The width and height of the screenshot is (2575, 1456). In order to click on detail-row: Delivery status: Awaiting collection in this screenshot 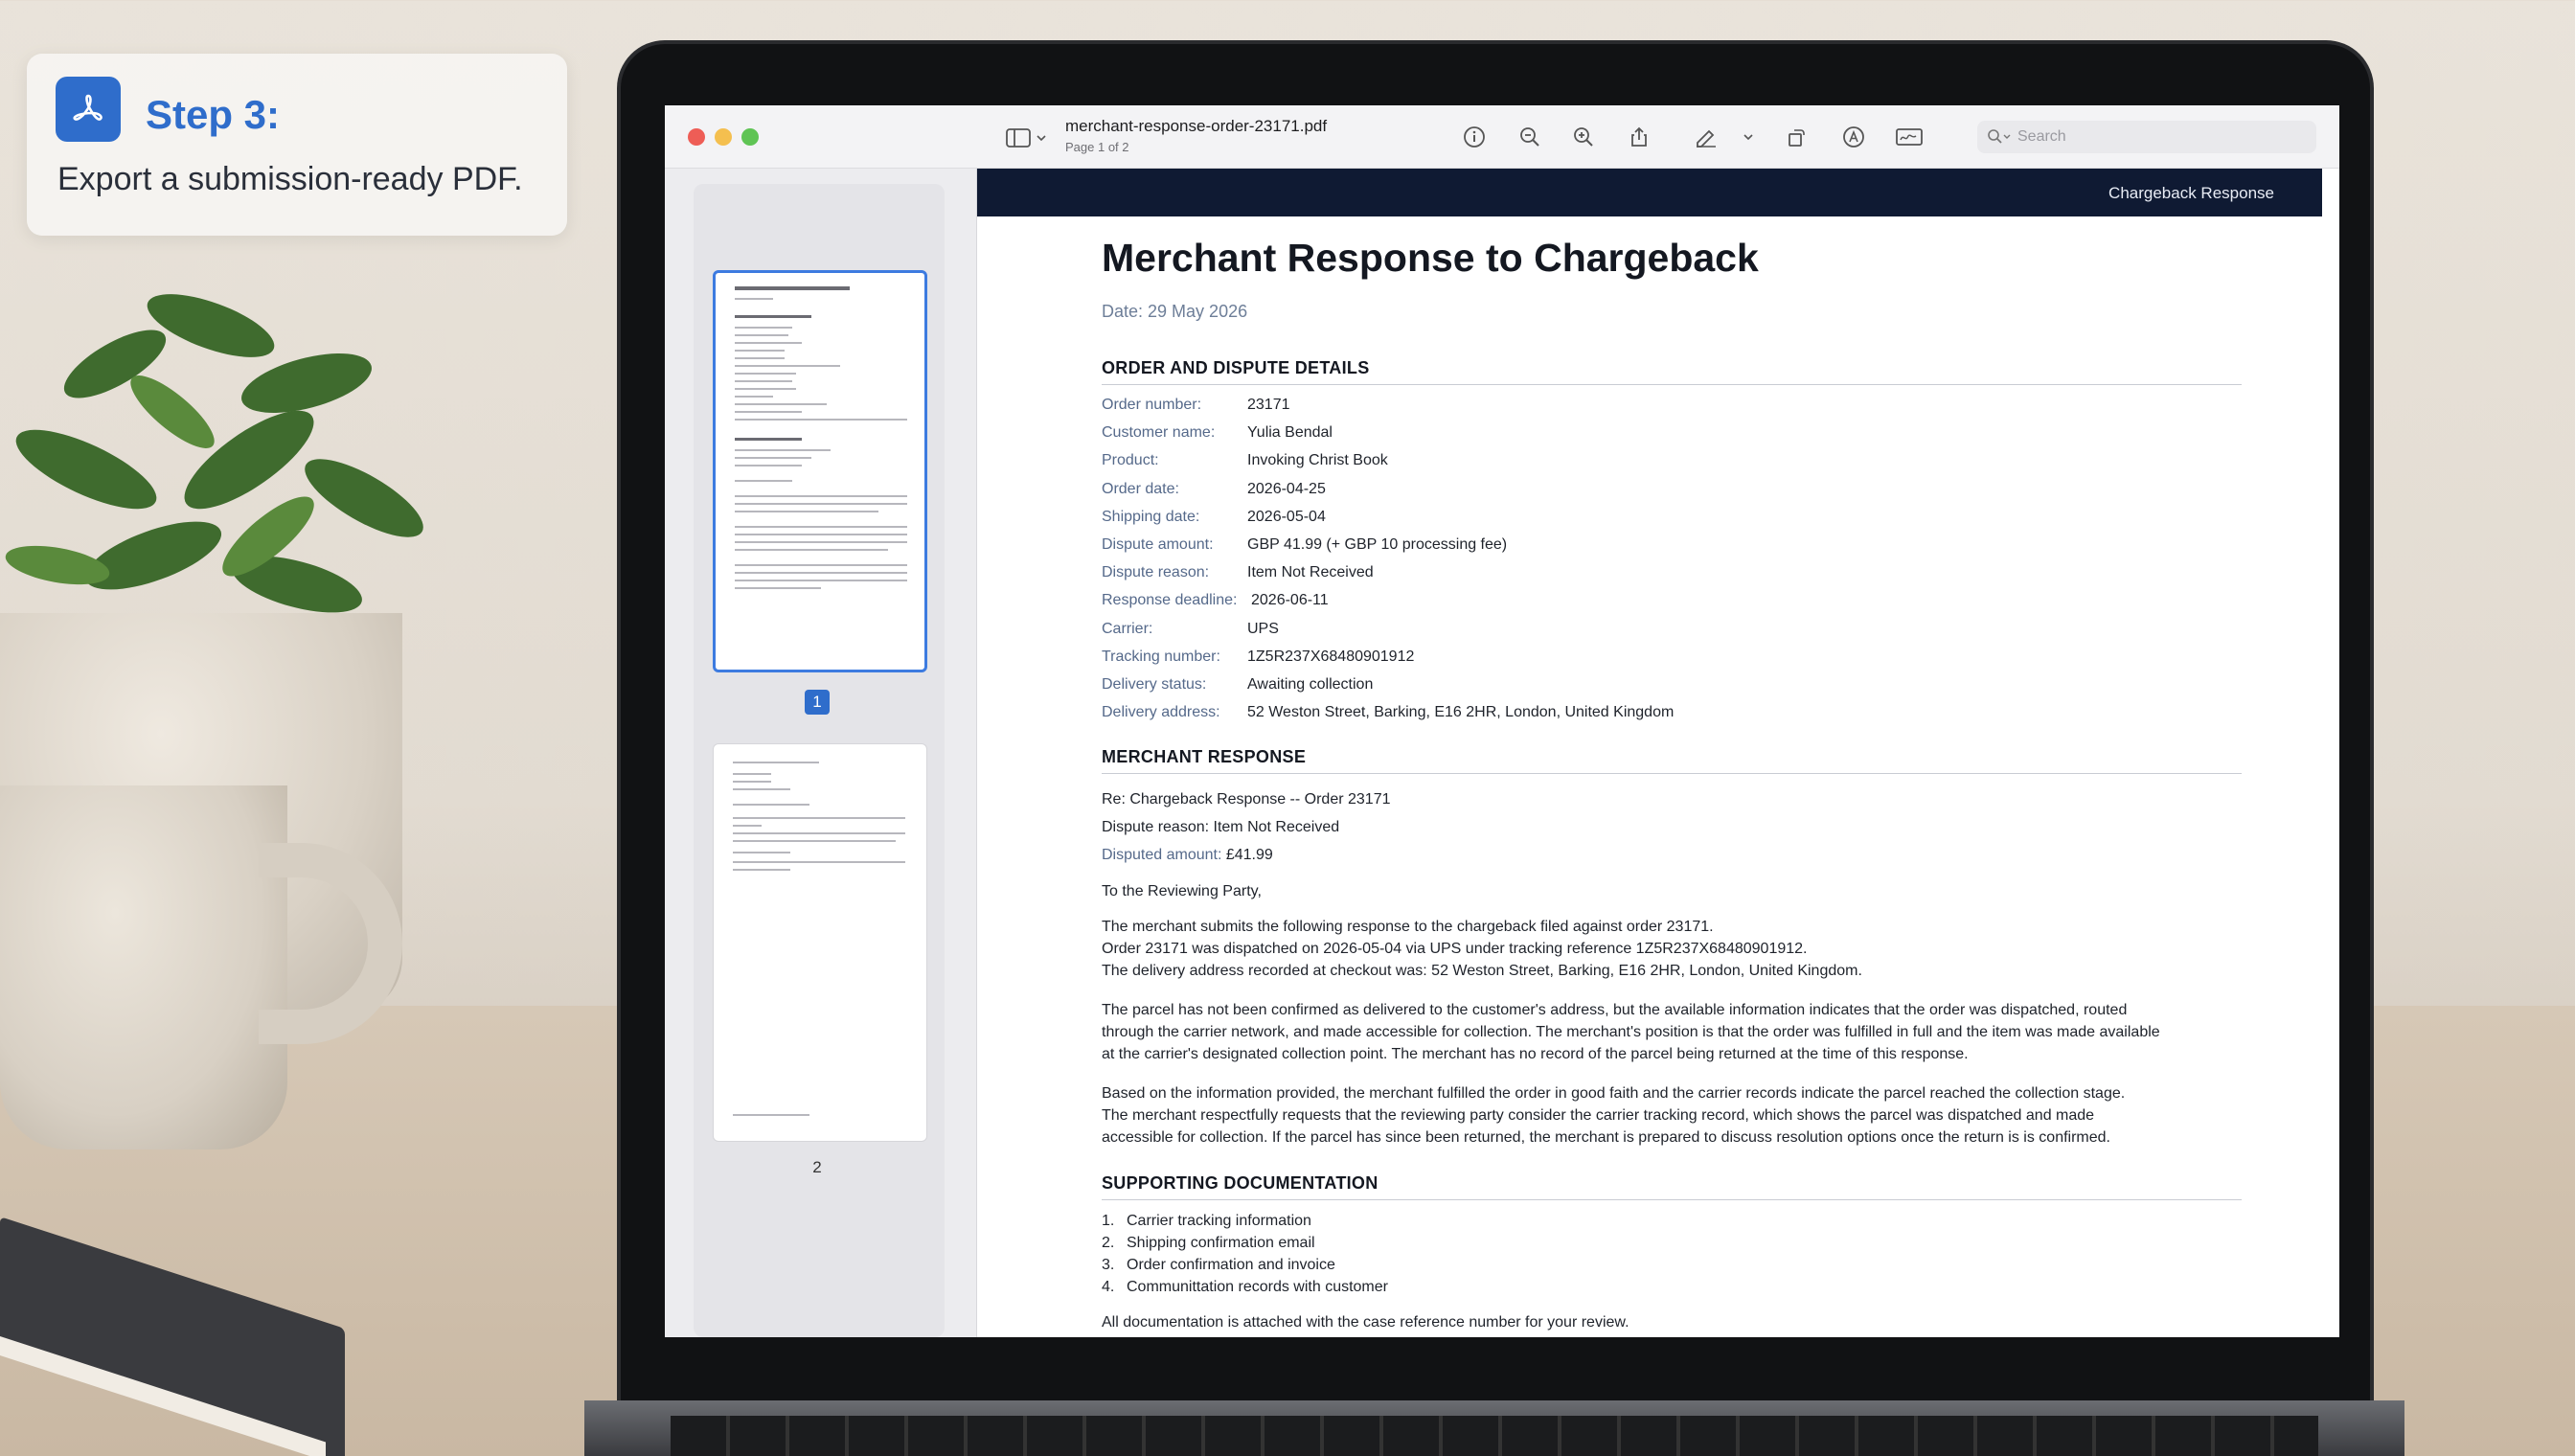, I will do `click(1672, 685)`.